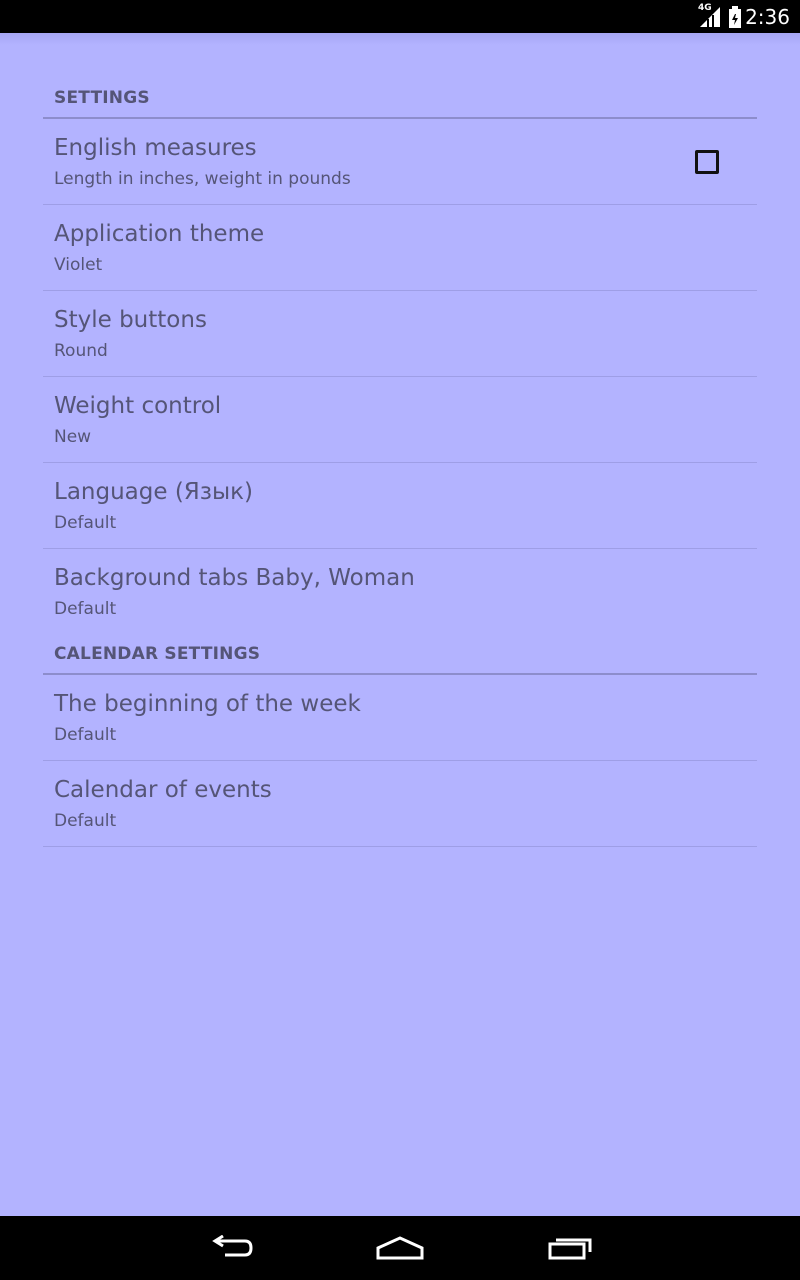  I want to click on battery-icon, so click(735, 19).